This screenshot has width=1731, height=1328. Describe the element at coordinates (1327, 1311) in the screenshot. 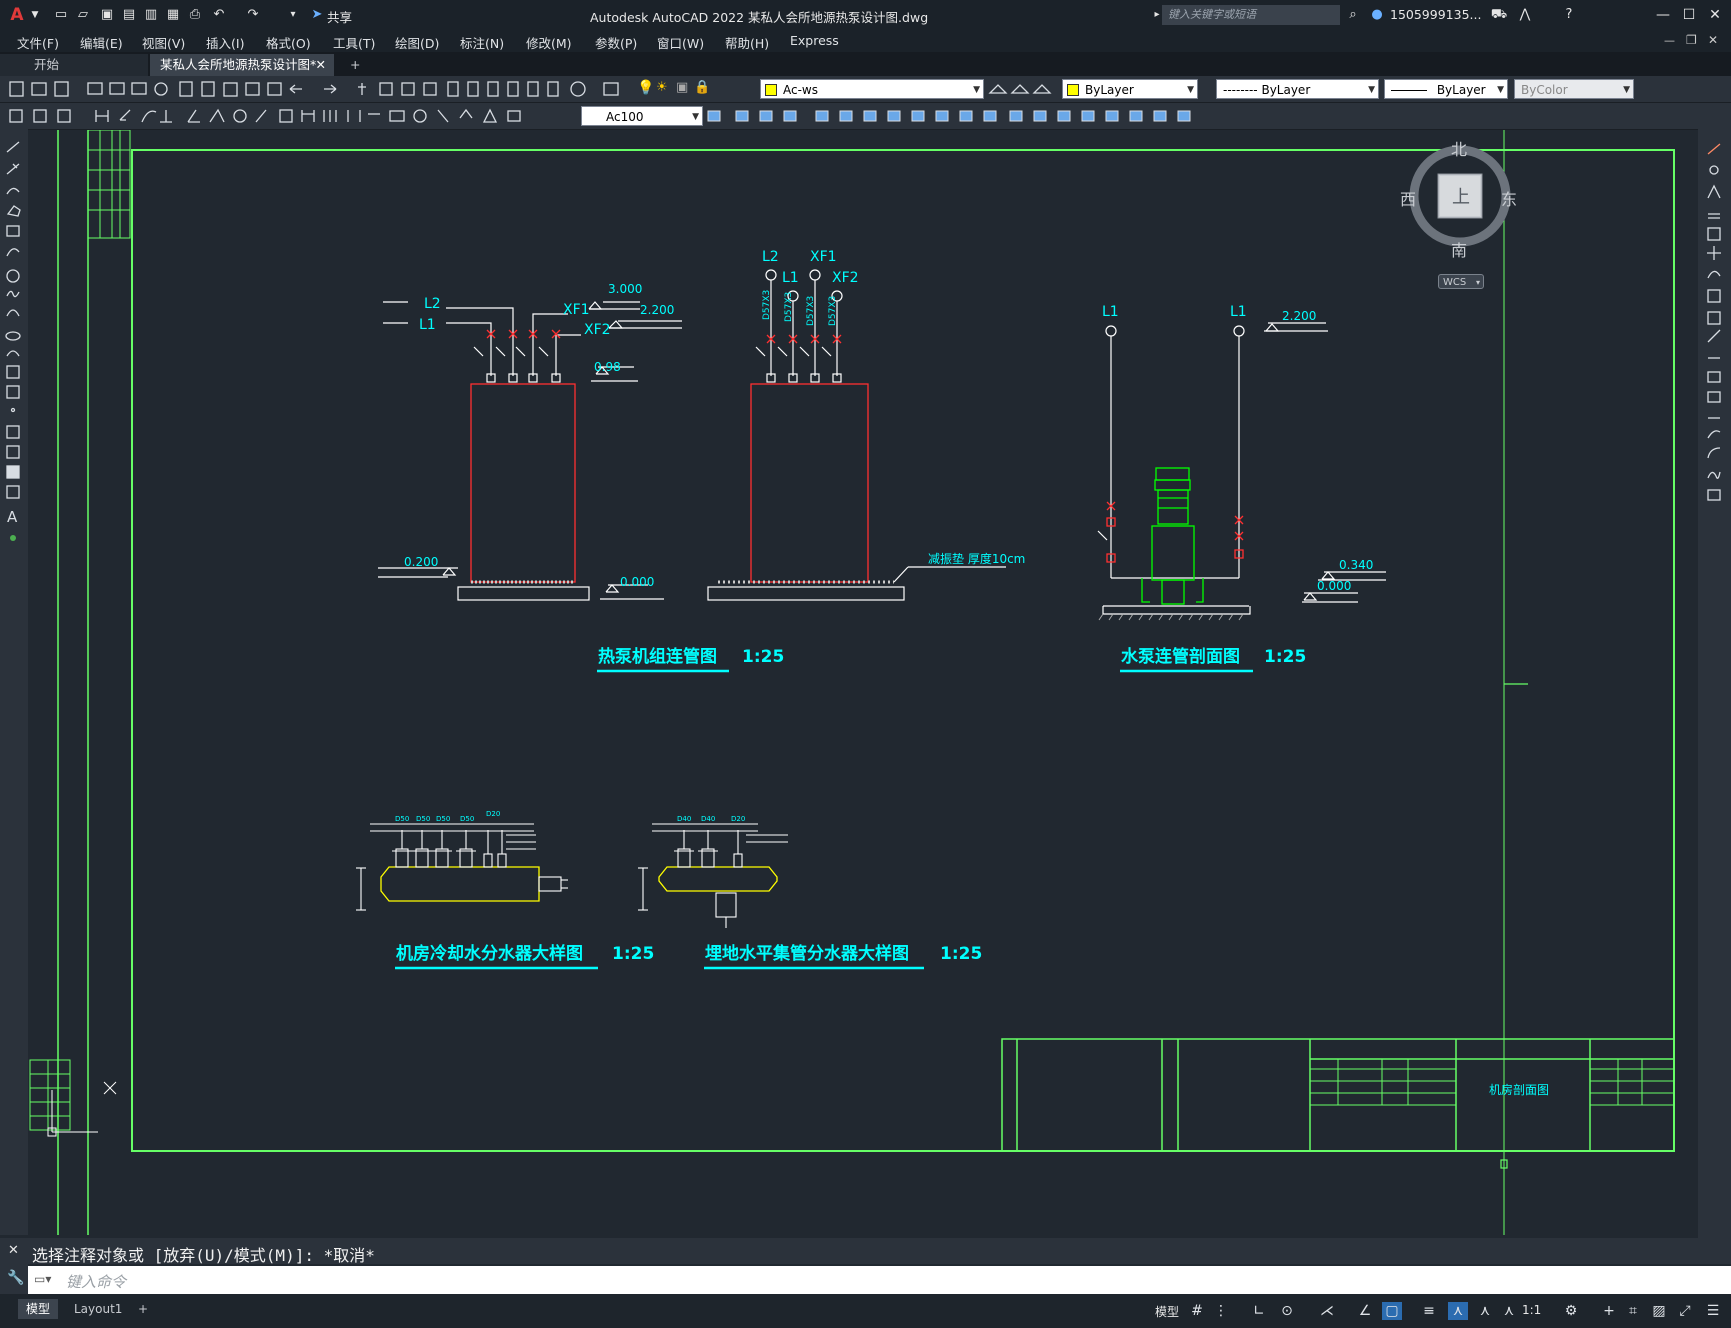

I see `osnap-track-icon: ⋌` at that location.